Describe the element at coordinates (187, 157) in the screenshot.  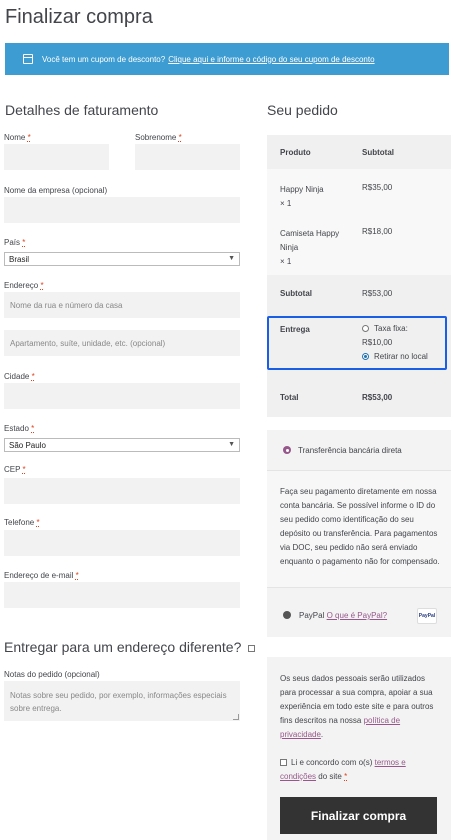
I see `last-name-field` at that location.